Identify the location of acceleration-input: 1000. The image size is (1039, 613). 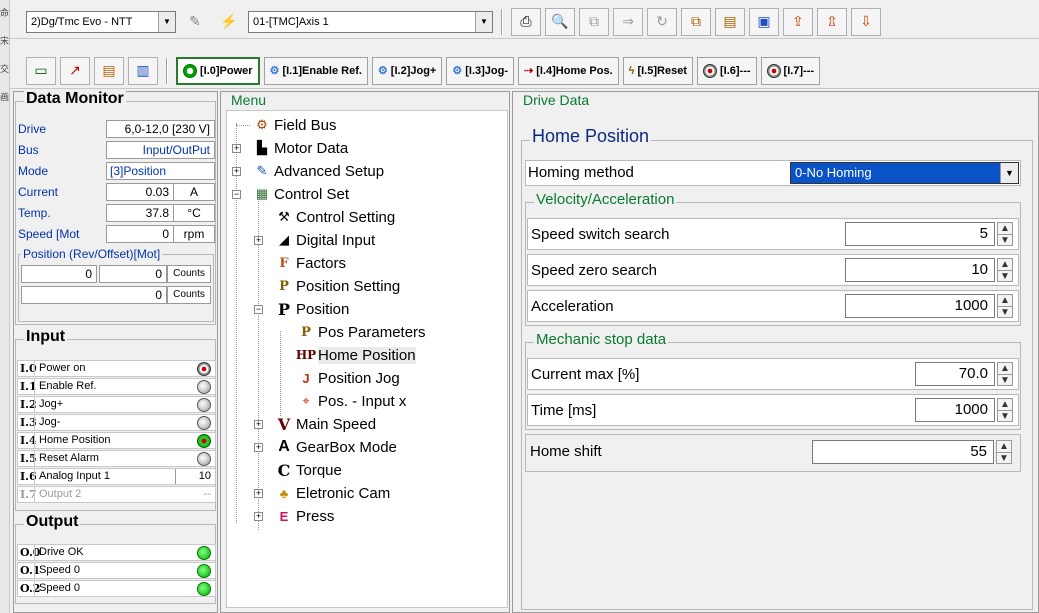
(920, 306).